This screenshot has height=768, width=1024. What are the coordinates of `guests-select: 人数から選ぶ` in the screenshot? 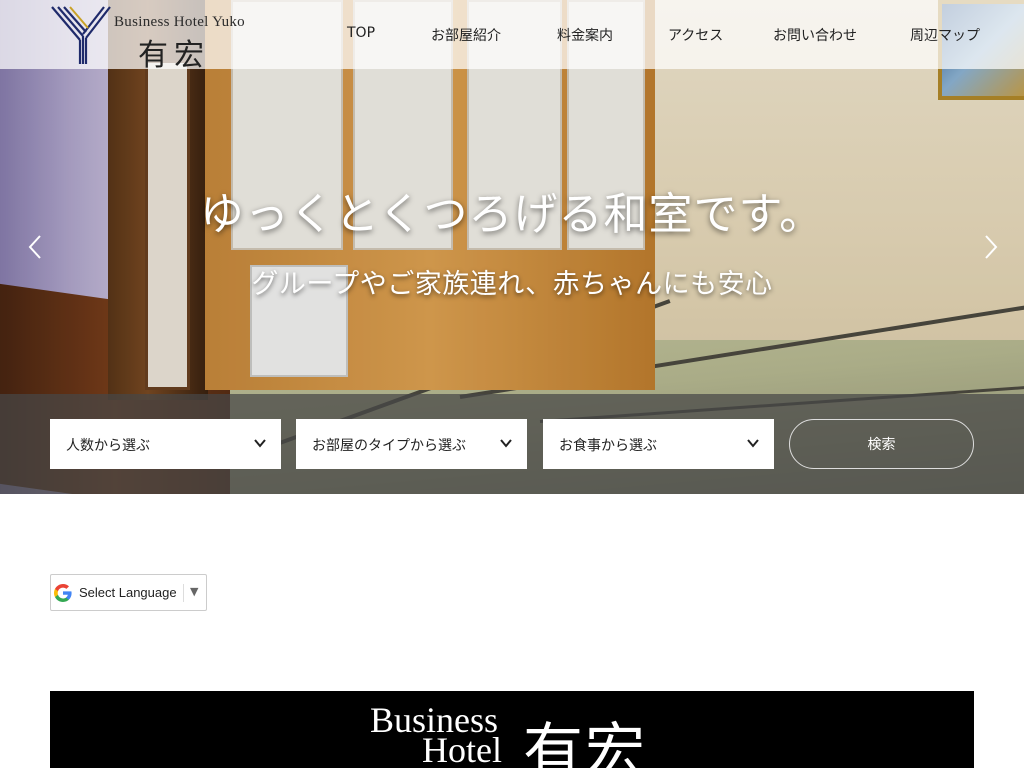 It's located at (165, 444).